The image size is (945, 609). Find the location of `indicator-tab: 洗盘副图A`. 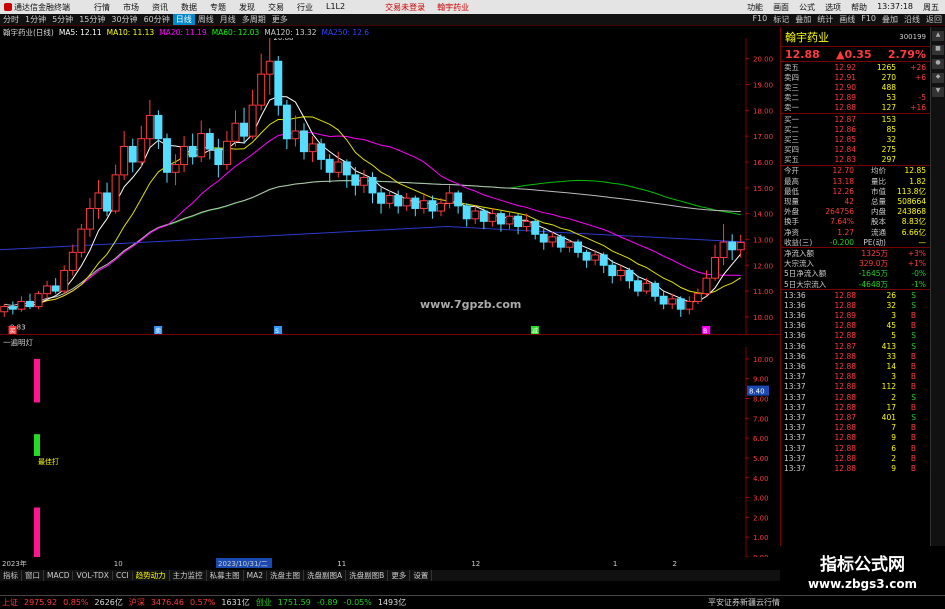

indicator-tab: 洗盘副图A is located at coordinates (325, 575).